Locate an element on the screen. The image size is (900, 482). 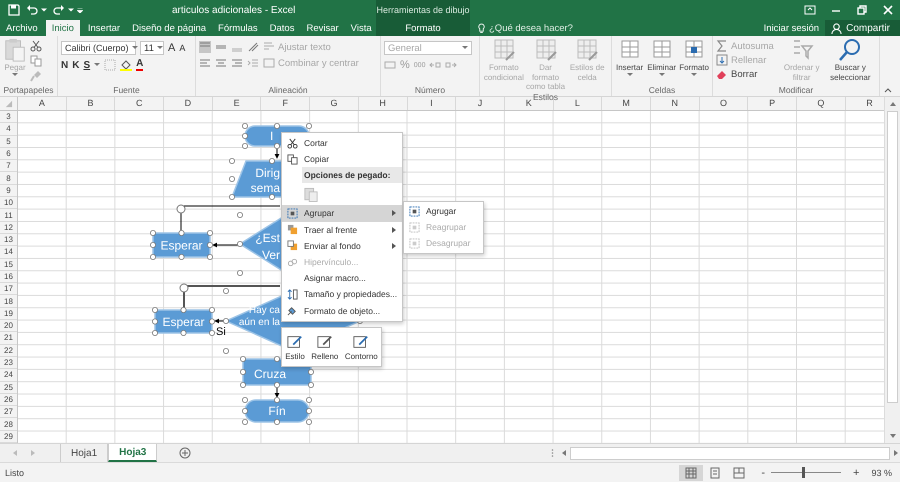
row-header: 10 is located at coordinates (8, 203).